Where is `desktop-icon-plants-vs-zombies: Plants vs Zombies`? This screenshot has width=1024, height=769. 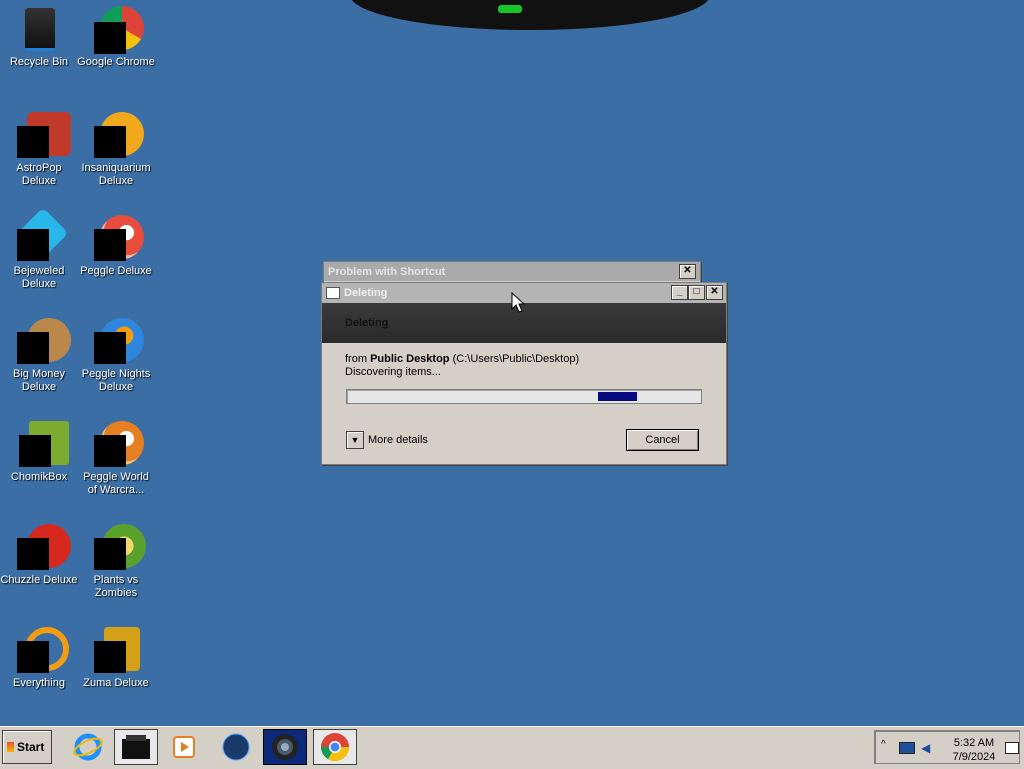 desktop-icon-plants-vs-zombies: Plants vs Zombies is located at coordinates (116, 562).